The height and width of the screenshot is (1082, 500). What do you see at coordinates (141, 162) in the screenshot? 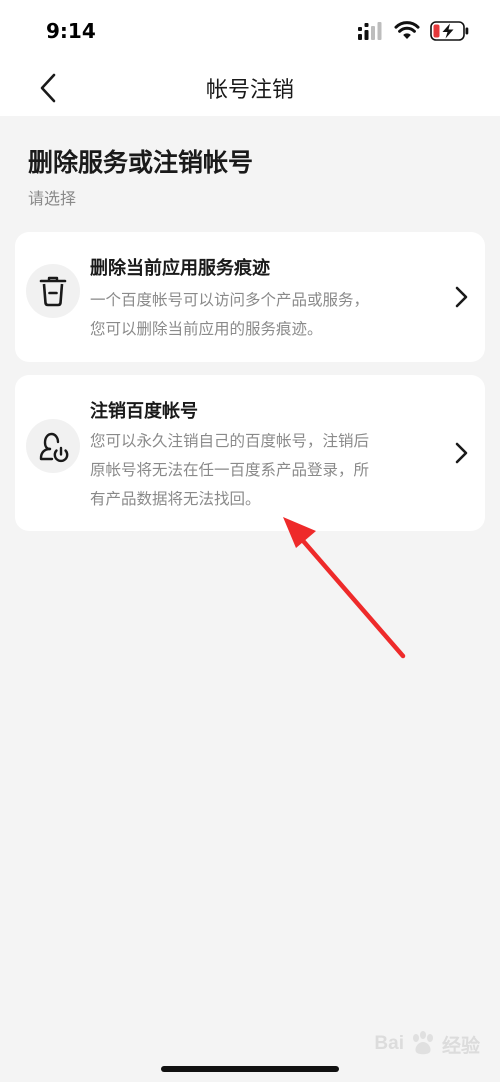
I see `section-heading: 删除服务或注销帐号` at bounding box center [141, 162].